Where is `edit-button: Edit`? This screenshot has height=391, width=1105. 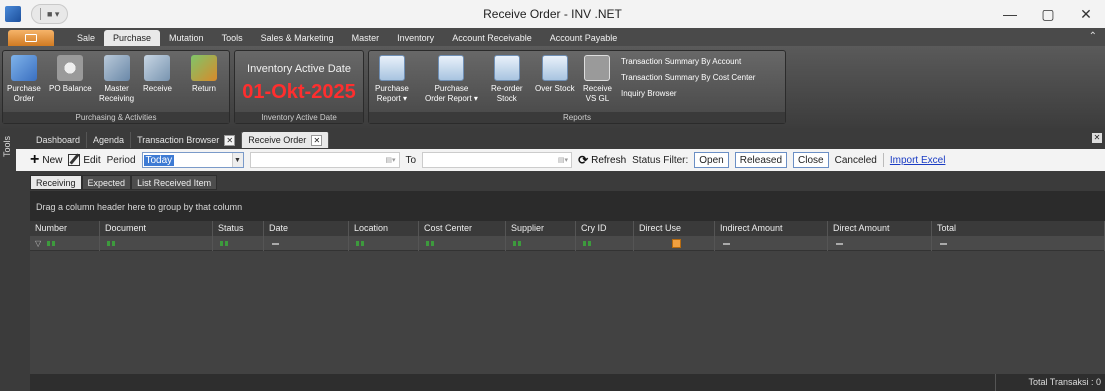 edit-button: Edit is located at coordinates (84, 160).